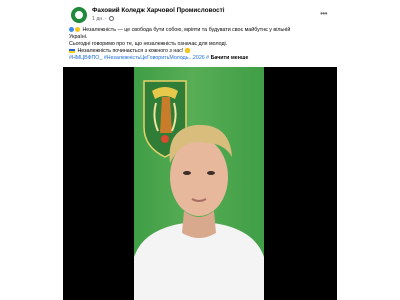  What do you see at coordinates (112, 18) in the screenshot?
I see `globe-icon` at bounding box center [112, 18].